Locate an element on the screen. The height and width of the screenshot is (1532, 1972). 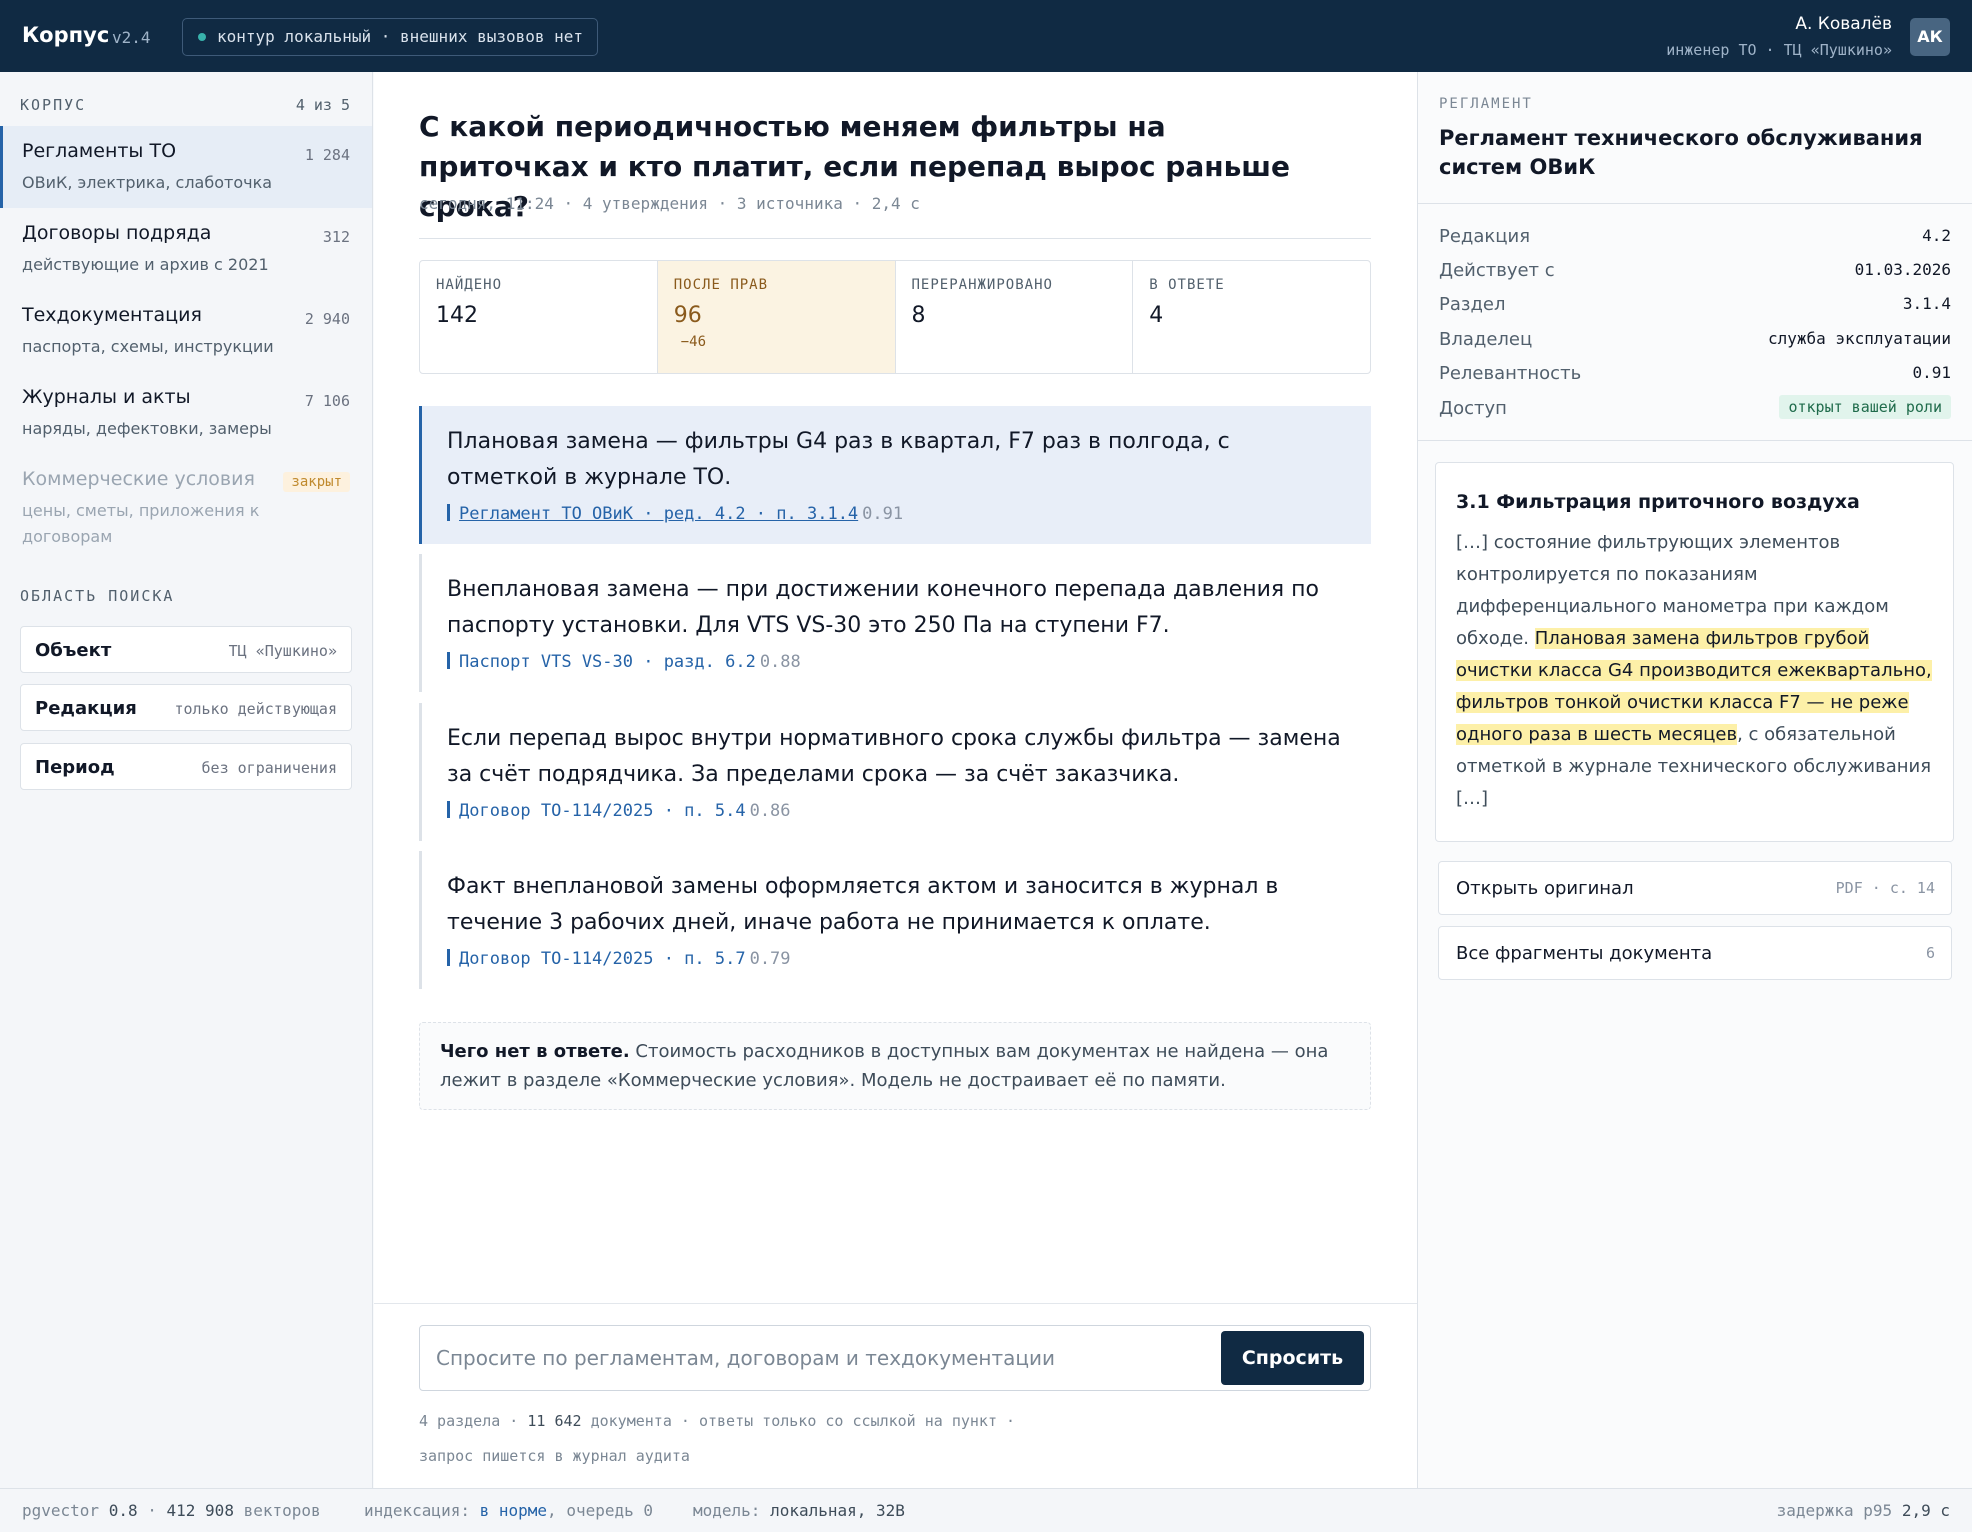
stat-label: ПОСЛЕ ПРАВ is located at coordinates (721, 285).